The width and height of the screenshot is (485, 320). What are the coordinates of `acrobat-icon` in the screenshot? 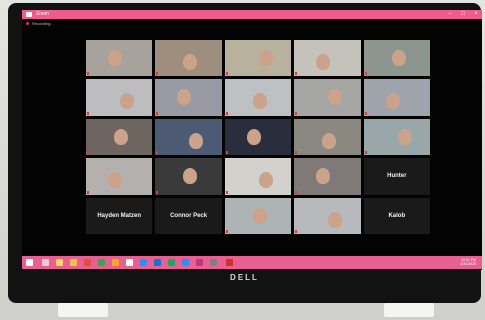 It's located at (229, 262).